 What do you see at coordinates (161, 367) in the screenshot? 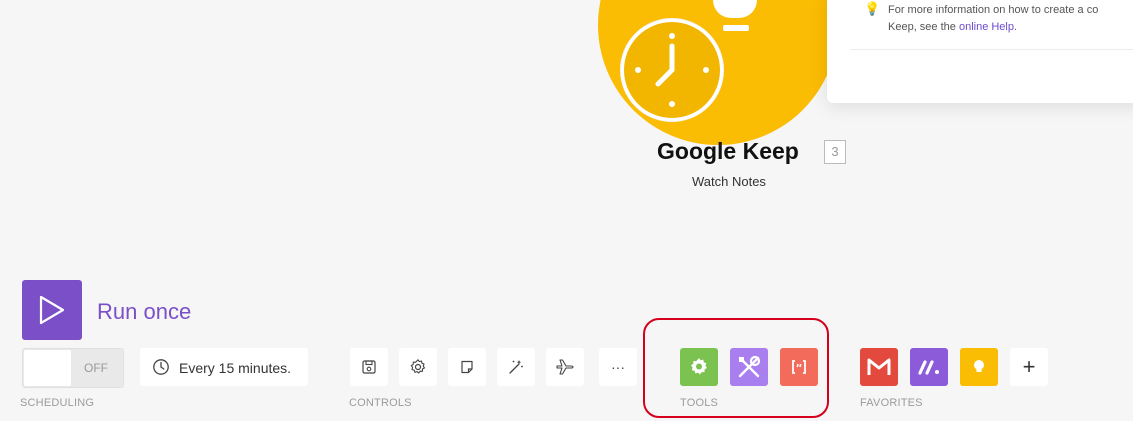
I see `clock-small-icon` at bounding box center [161, 367].